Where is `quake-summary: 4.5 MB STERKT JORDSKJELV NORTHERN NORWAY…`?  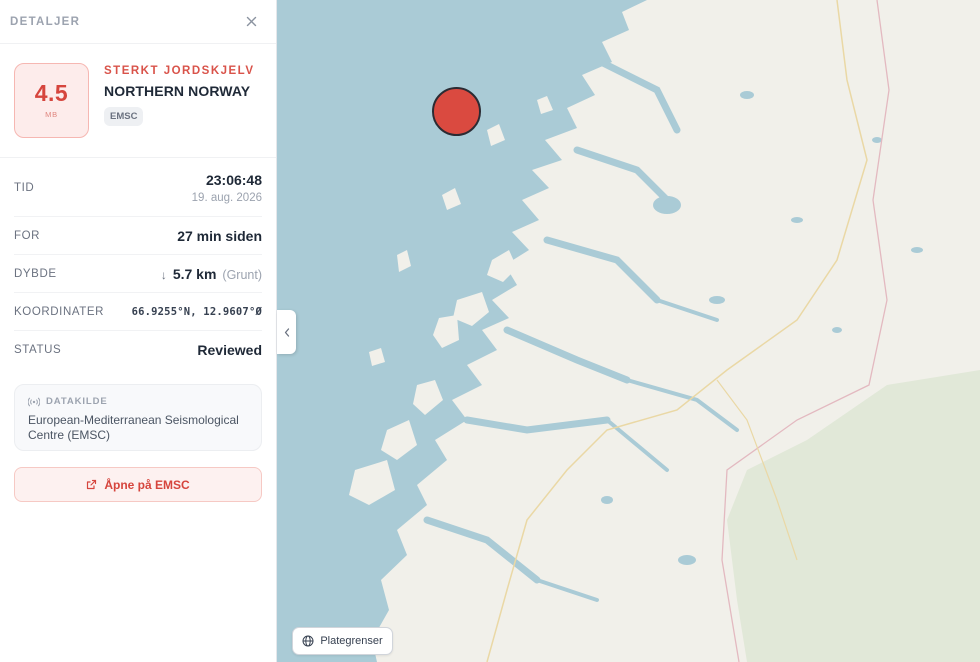
quake-summary: 4.5 MB STERKT JORDSKJELV NORTHERN NORWAY… is located at coordinates (138, 101).